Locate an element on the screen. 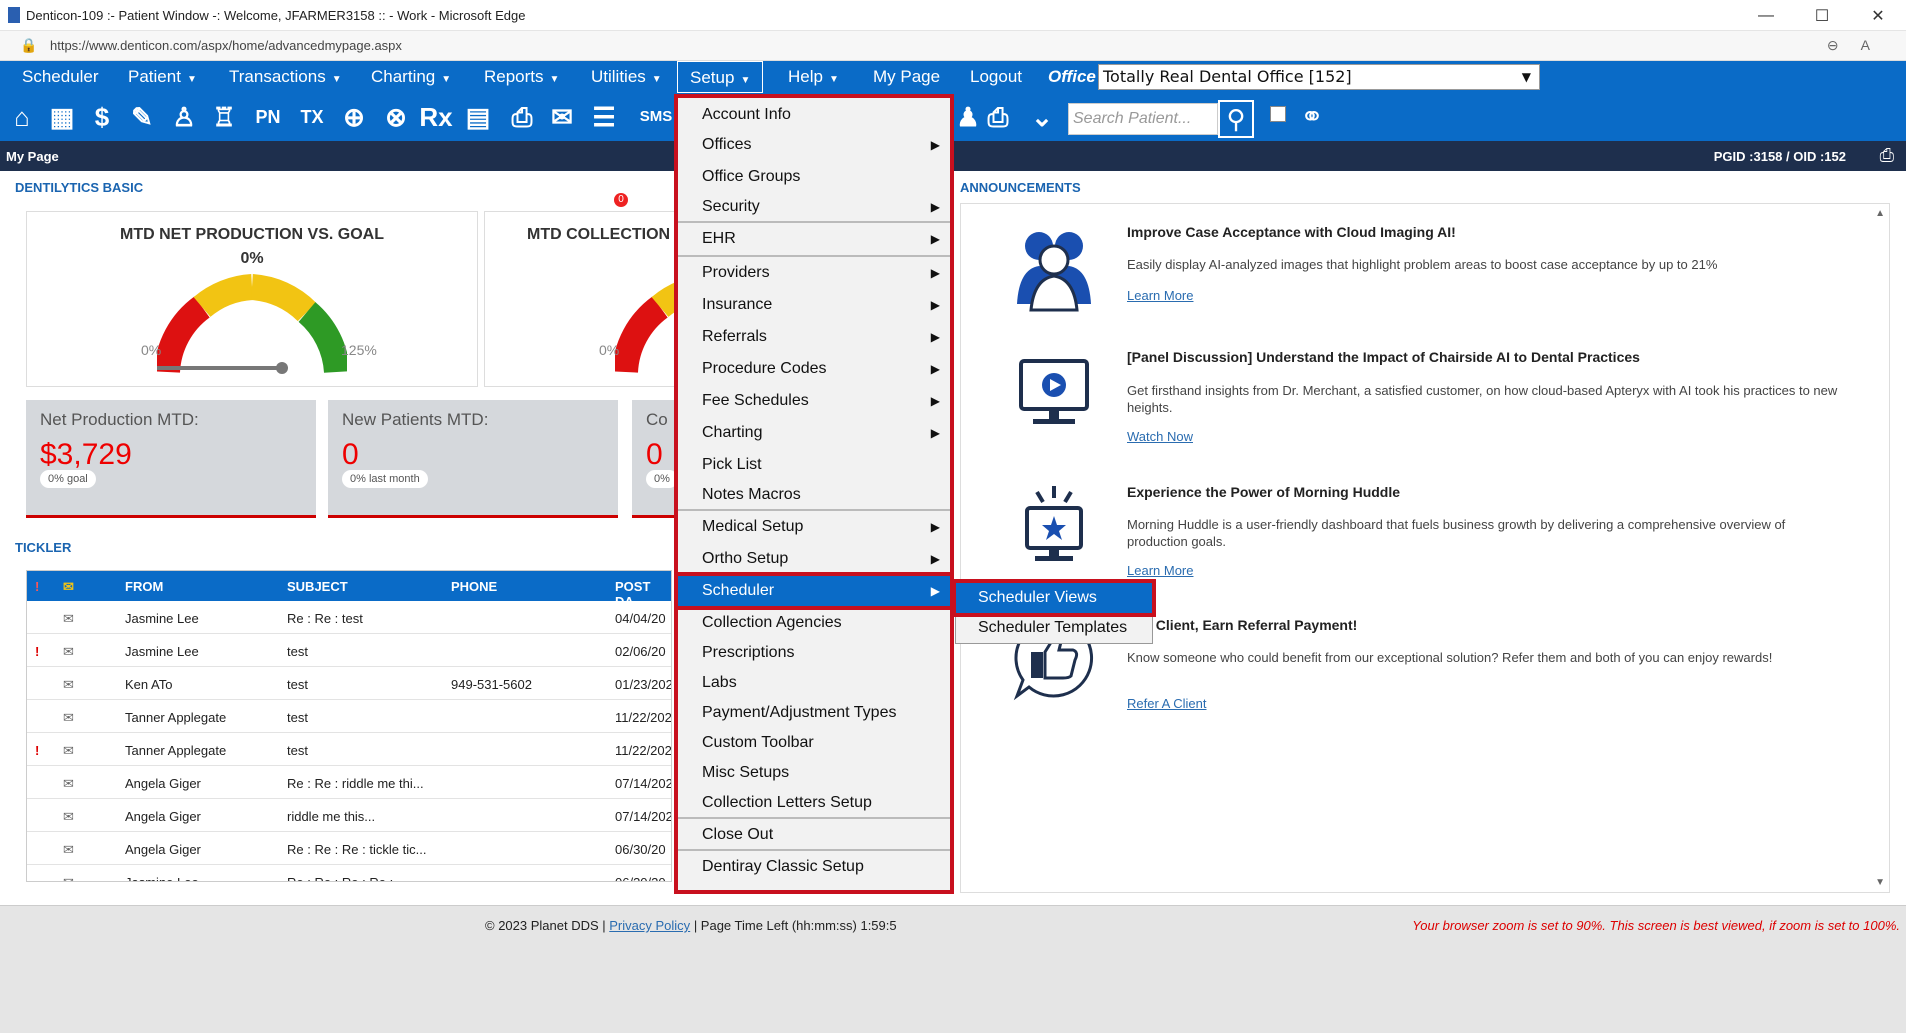 The height and width of the screenshot is (1033, 1906). office-select: Totally Real Dental Office [152] ▼ is located at coordinates (1319, 77).